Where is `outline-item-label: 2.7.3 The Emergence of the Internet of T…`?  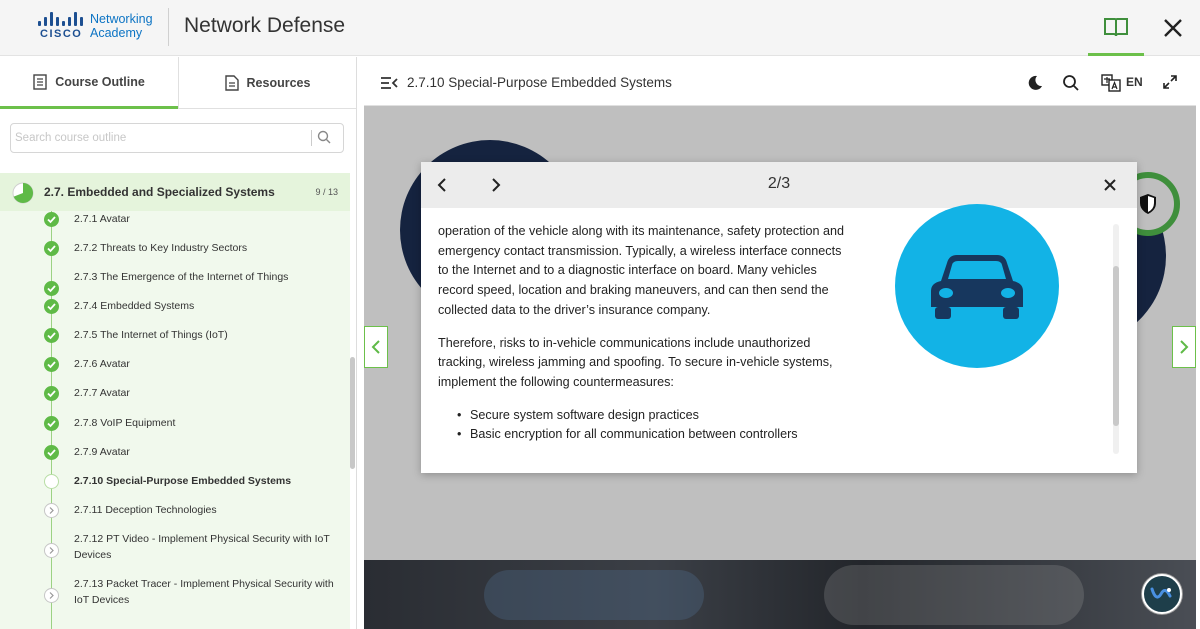 outline-item-label: 2.7.3 The Emergence of the Internet of T… is located at coordinates (181, 277).